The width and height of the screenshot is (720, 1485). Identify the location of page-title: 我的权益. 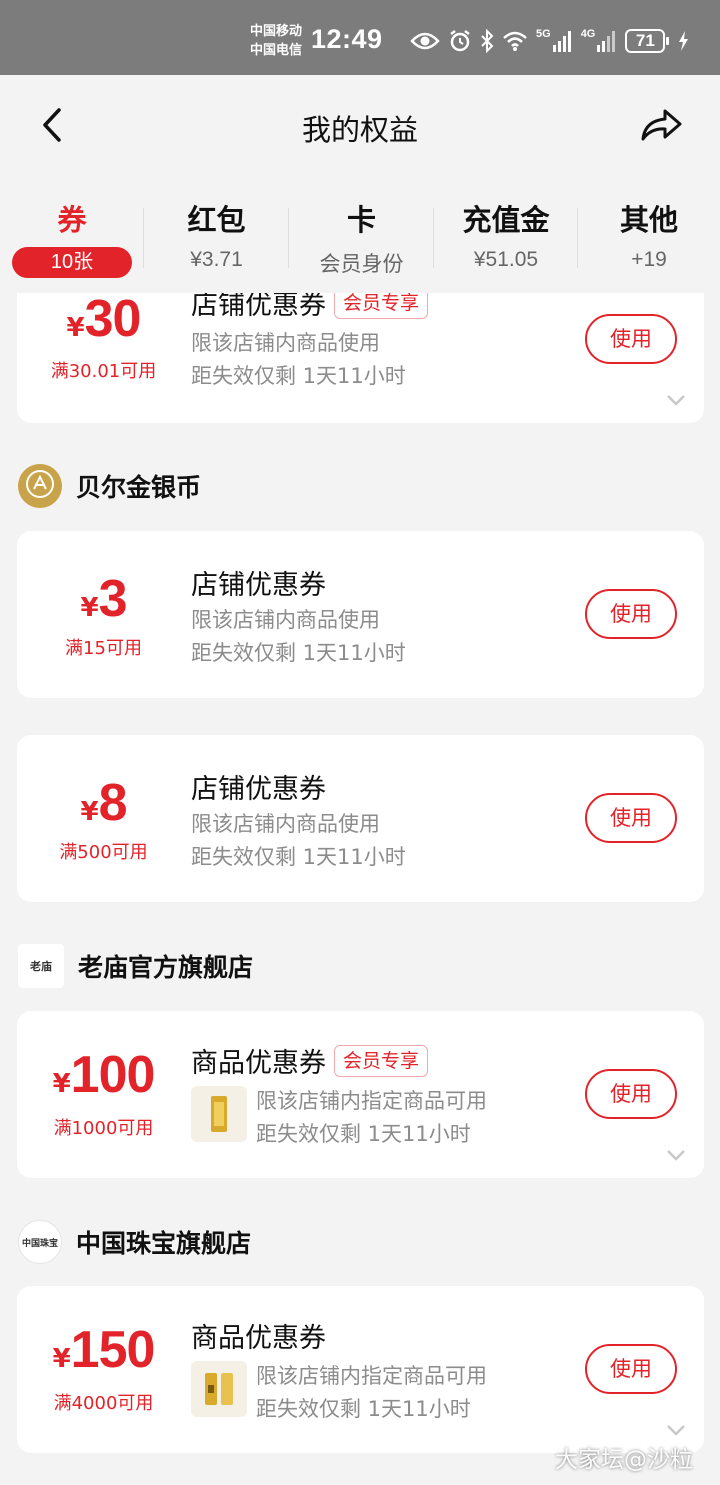
(359, 130).